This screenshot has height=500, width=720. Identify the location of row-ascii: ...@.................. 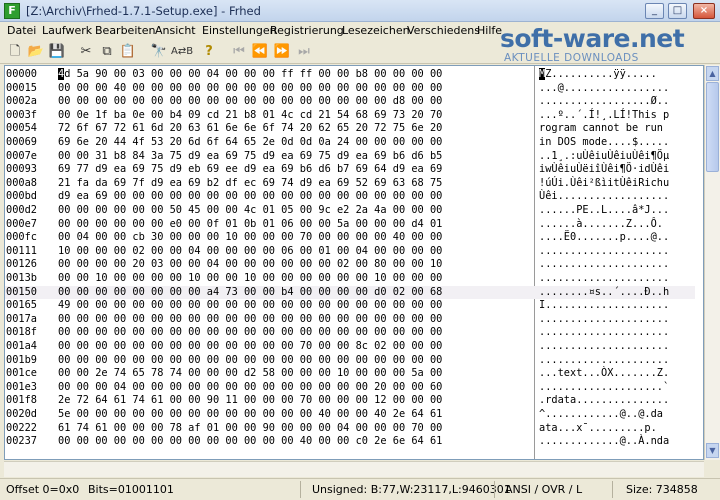
(604, 89).